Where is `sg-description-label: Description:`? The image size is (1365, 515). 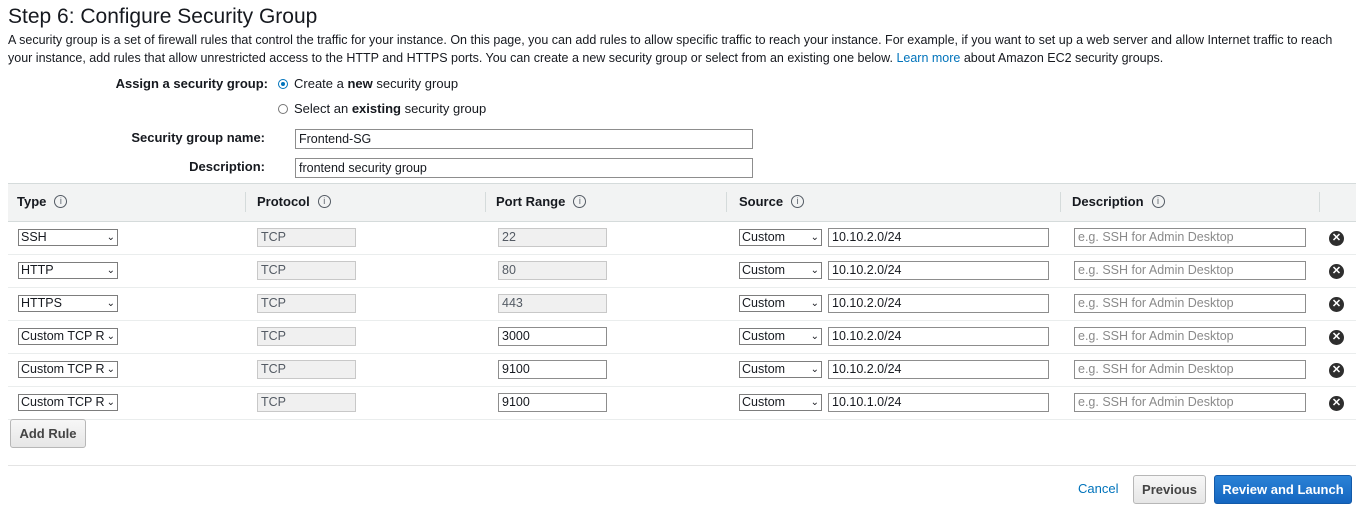 sg-description-label: Description: is located at coordinates (227, 166).